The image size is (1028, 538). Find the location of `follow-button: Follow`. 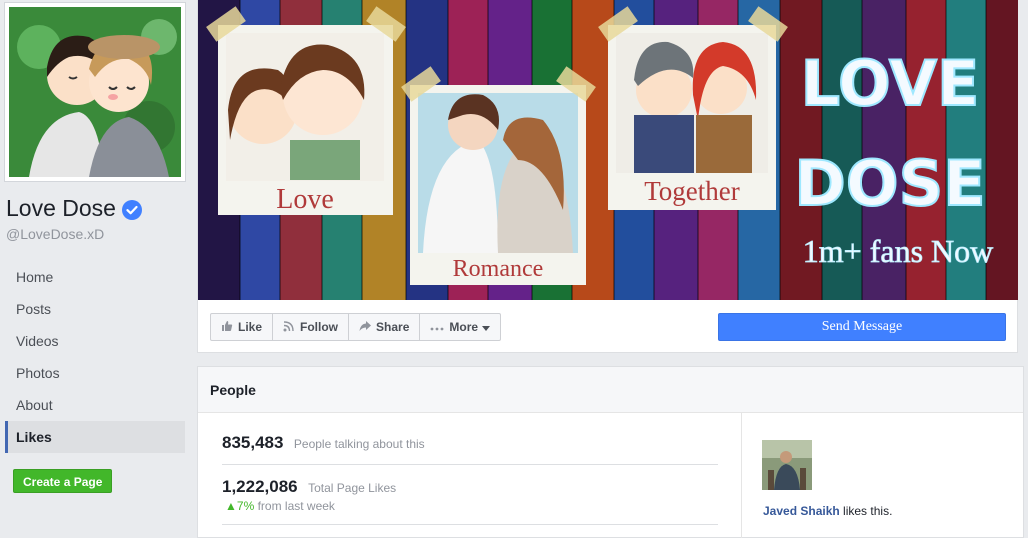

follow-button: Follow is located at coordinates (311, 327).